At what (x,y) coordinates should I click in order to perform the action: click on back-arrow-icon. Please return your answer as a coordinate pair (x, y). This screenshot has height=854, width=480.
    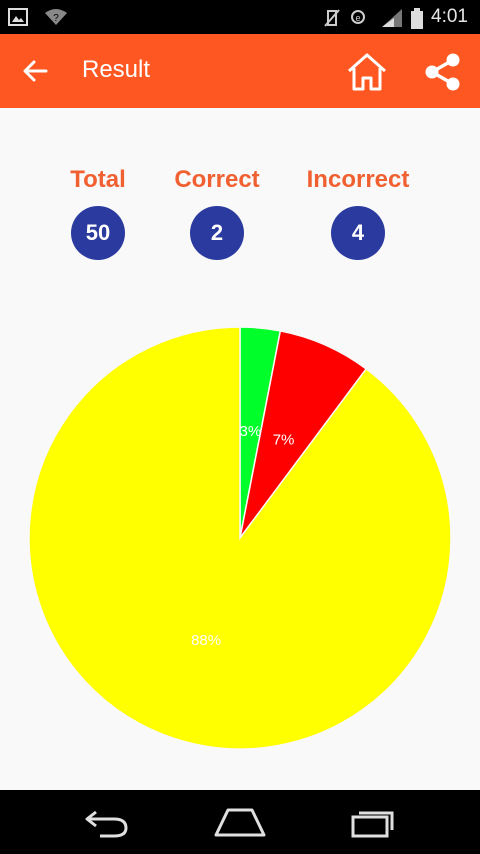
    Looking at the image, I should click on (36, 71).